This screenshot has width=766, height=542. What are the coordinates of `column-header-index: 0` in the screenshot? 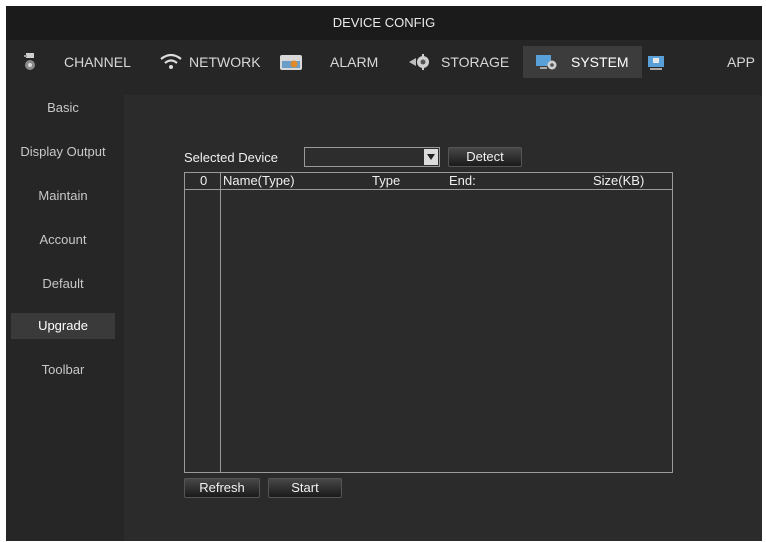 It's located at (204, 180).